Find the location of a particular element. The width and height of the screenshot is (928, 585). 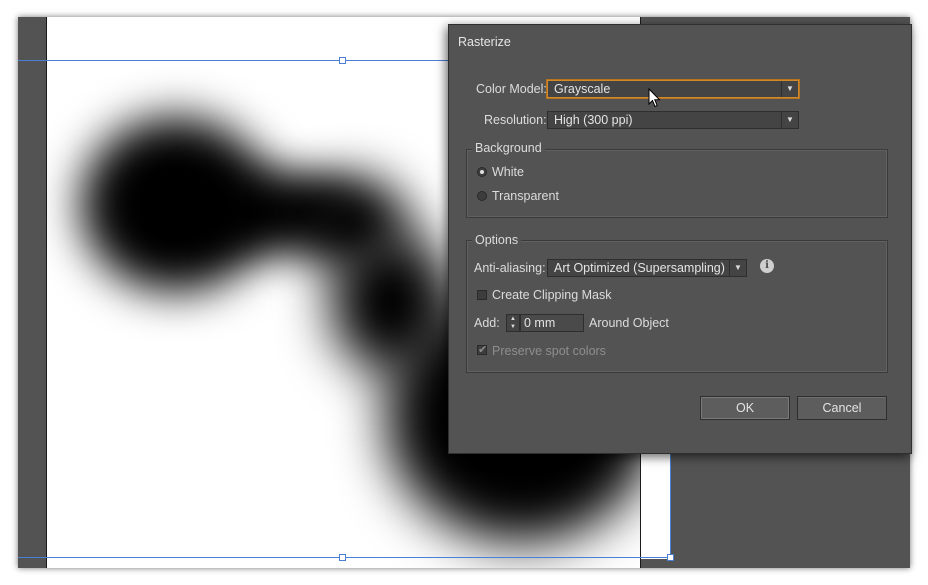

add-amount-input: 0 mm is located at coordinates (552, 323).